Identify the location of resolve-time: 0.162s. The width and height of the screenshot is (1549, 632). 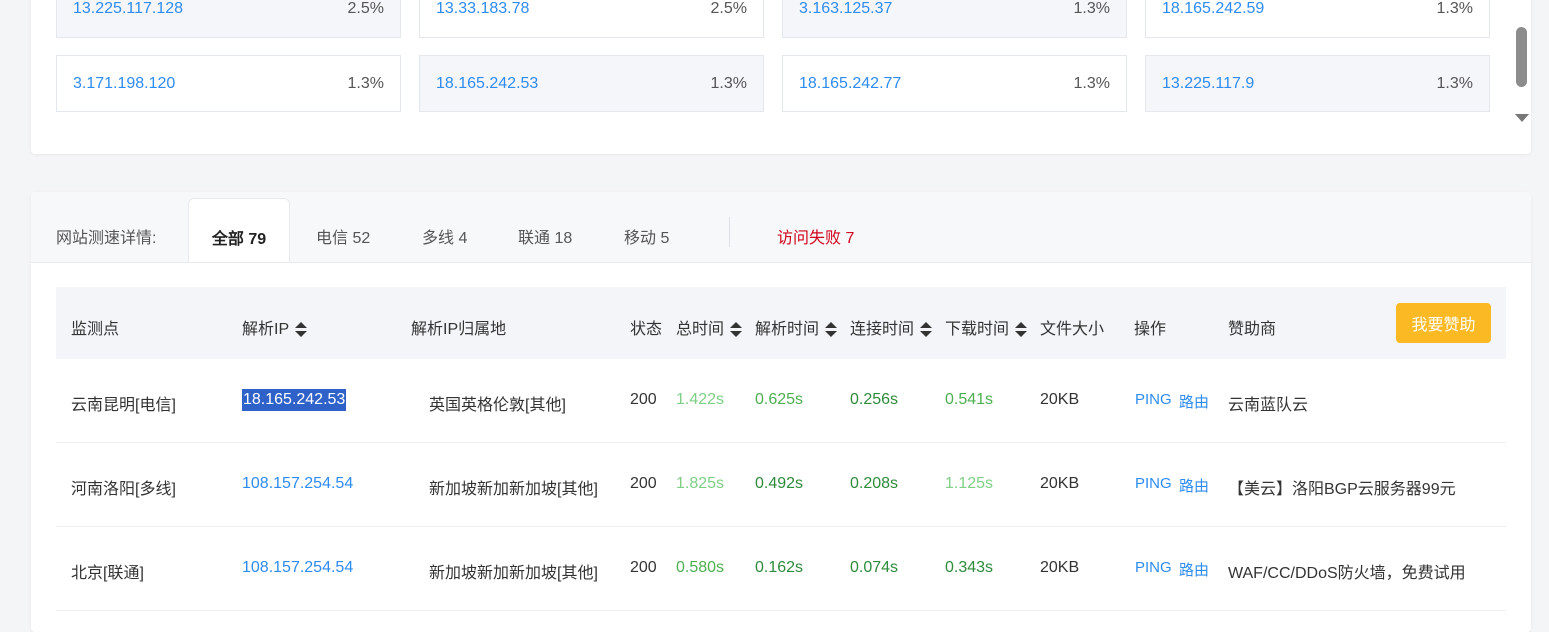
(779, 567).